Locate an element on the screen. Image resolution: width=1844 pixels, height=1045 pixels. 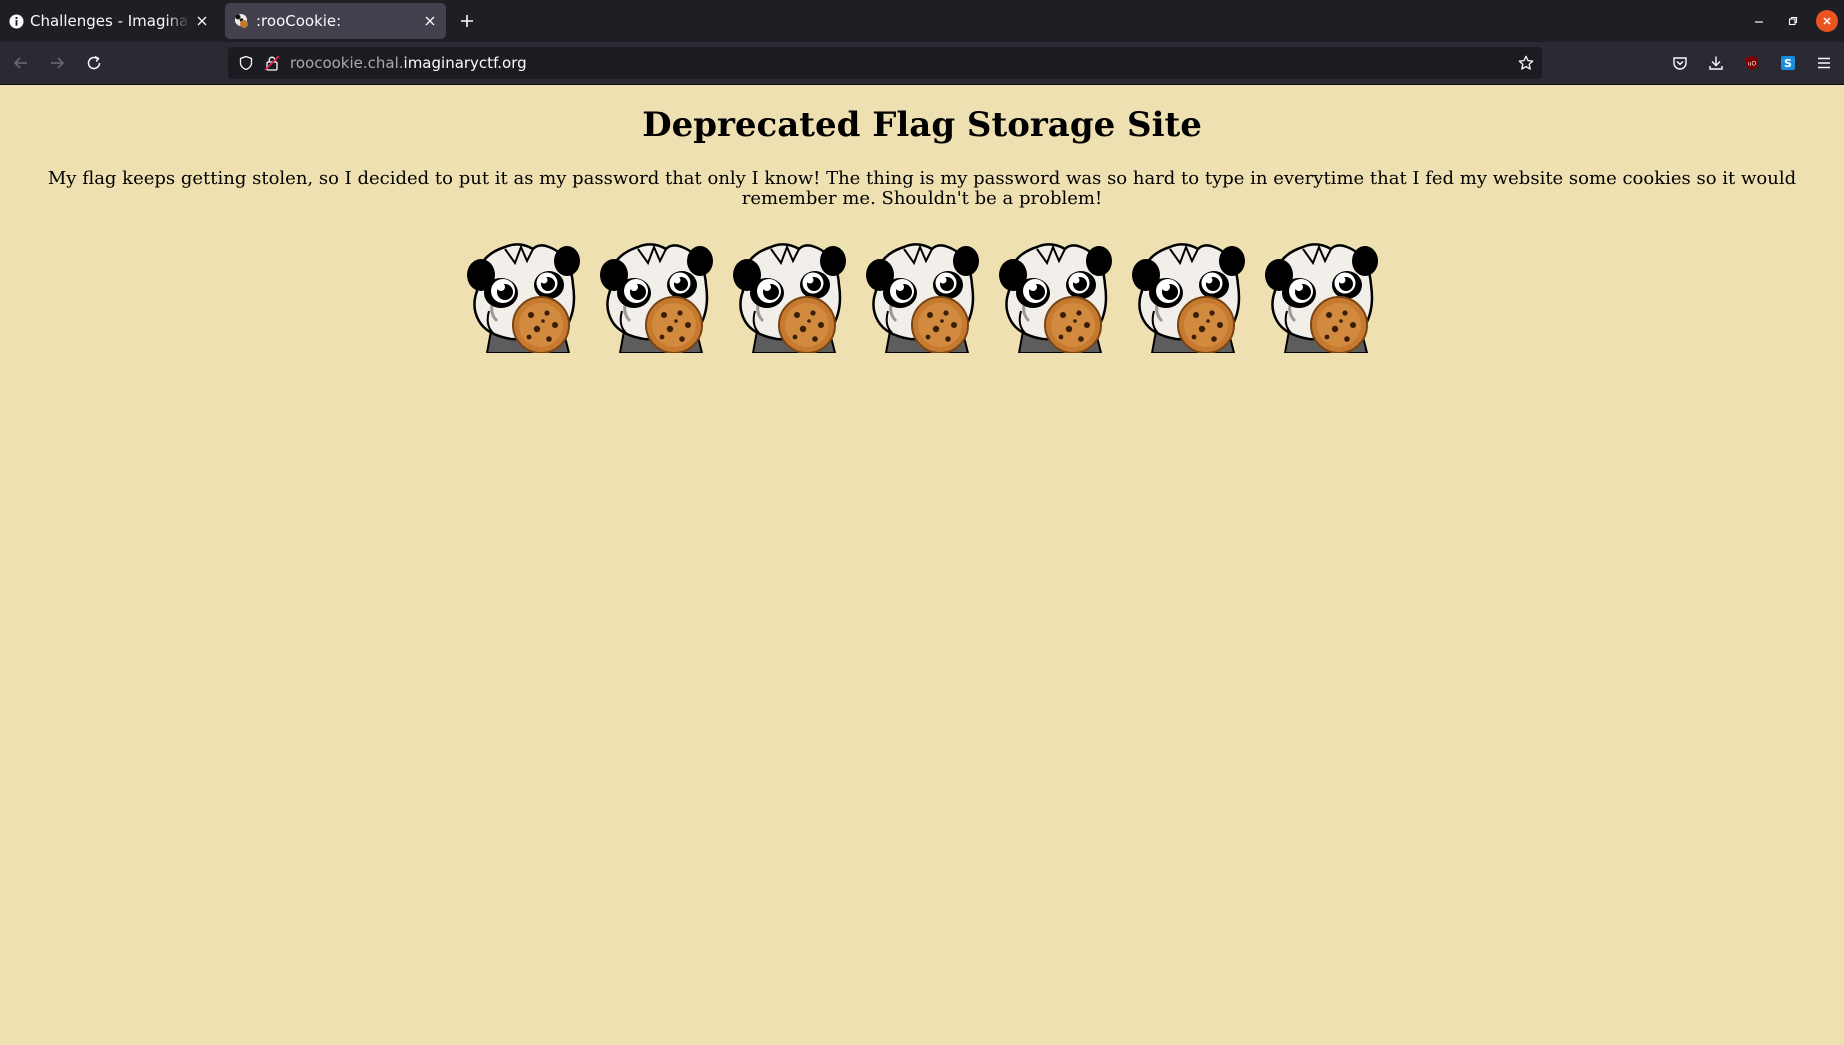
reload-icon is located at coordinates (94, 62).